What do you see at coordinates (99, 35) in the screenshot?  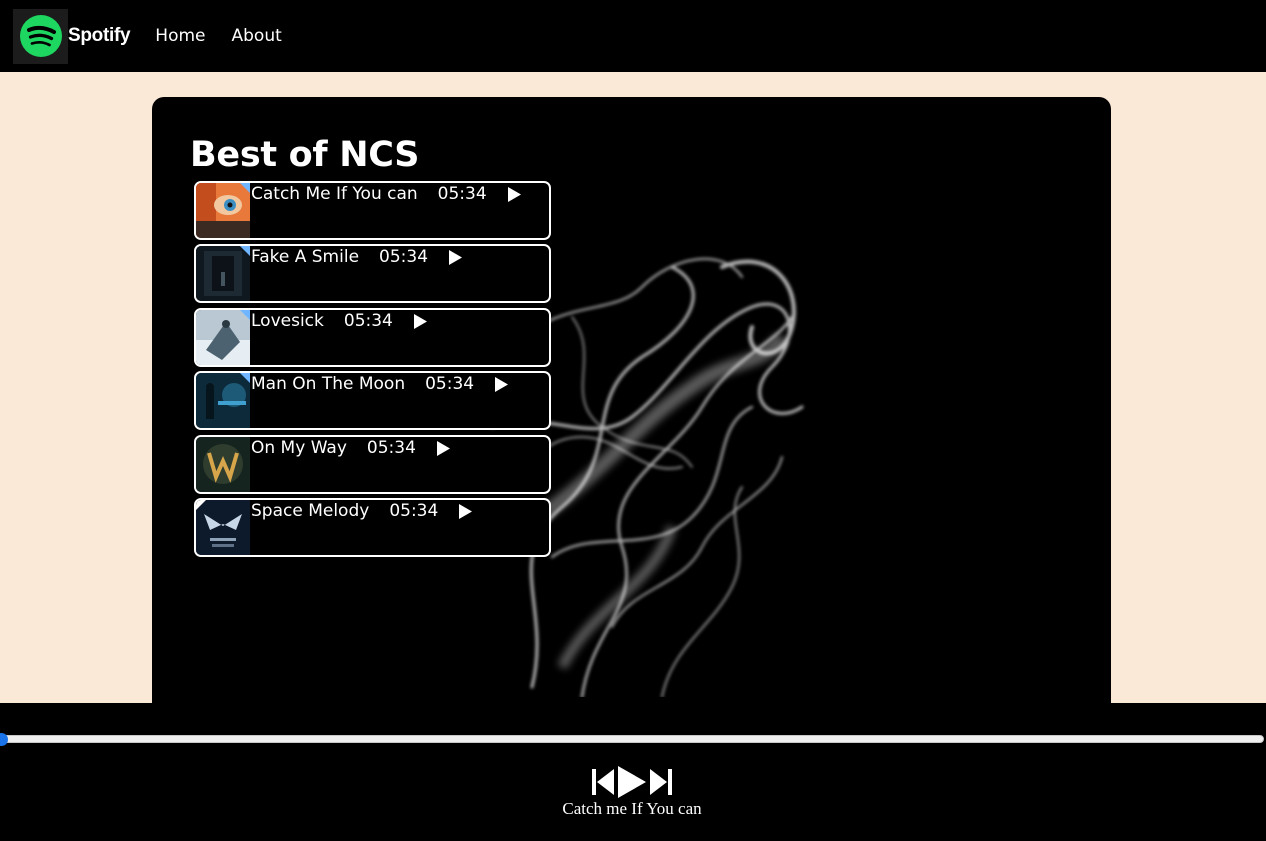 I see `brand-name: Spotify` at bounding box center [99, 35].